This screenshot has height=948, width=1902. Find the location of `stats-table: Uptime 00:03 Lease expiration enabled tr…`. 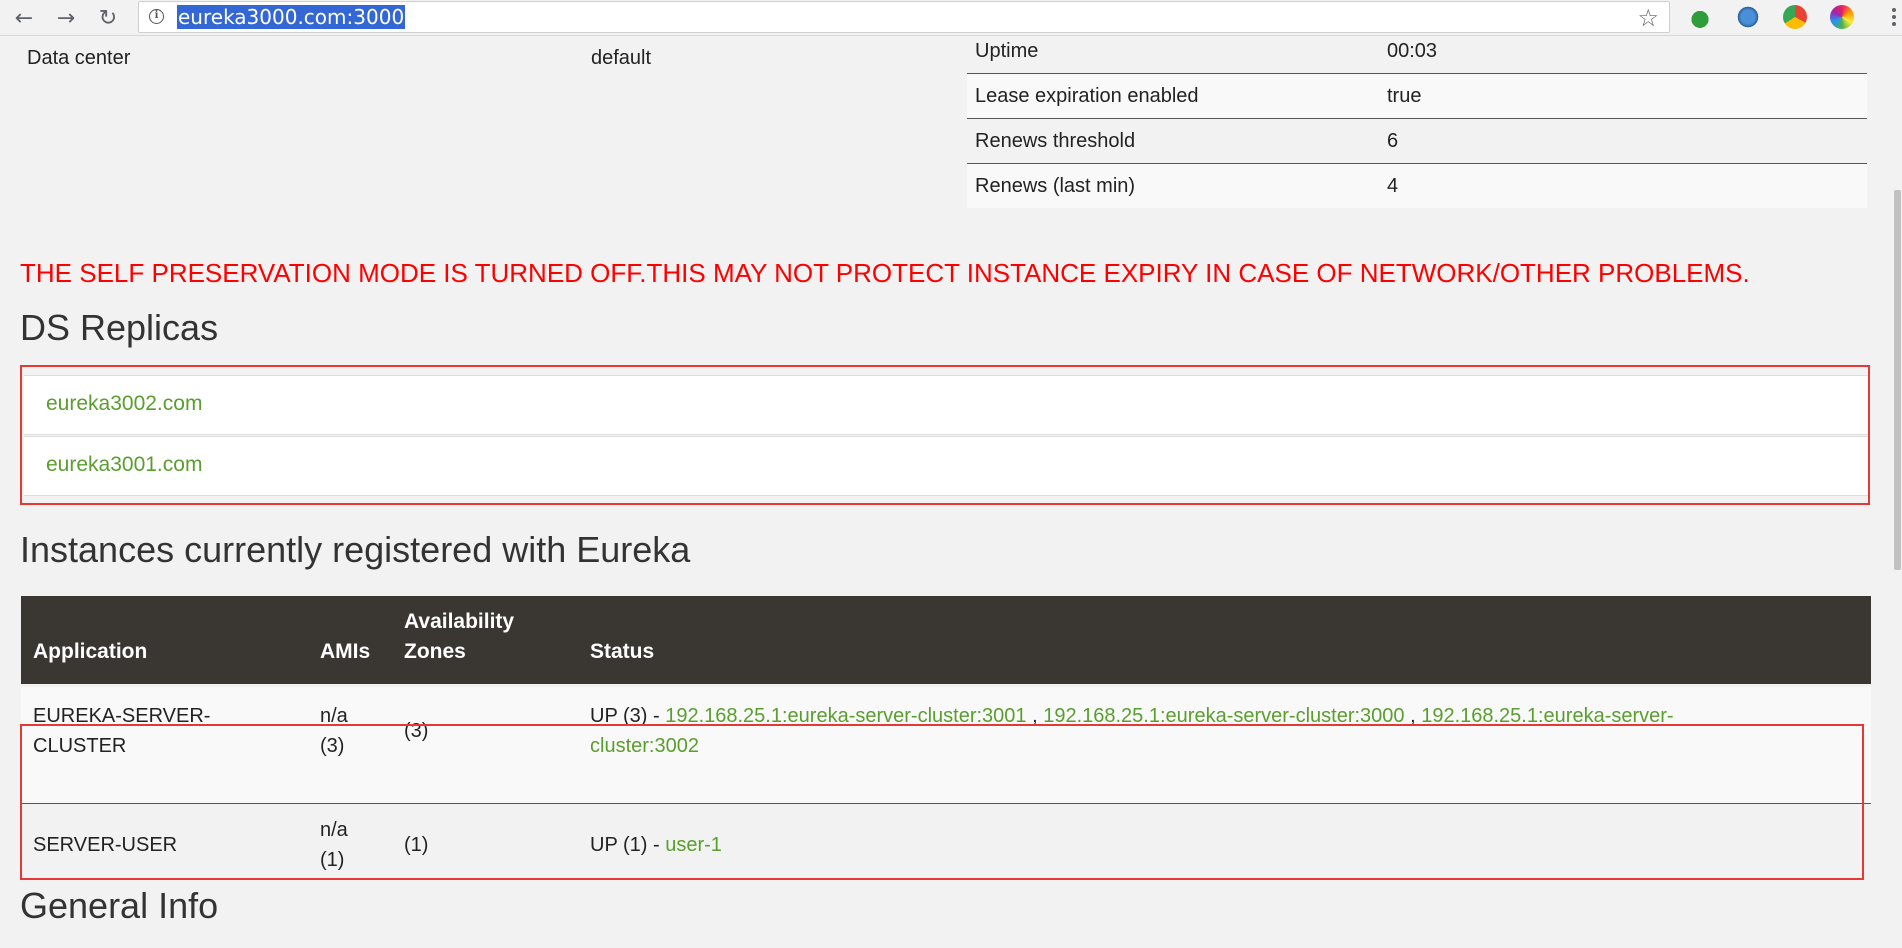

stats-table: Uptime 00:03 Lease expiration enabled tr… is located at coordinates (1417, 122).